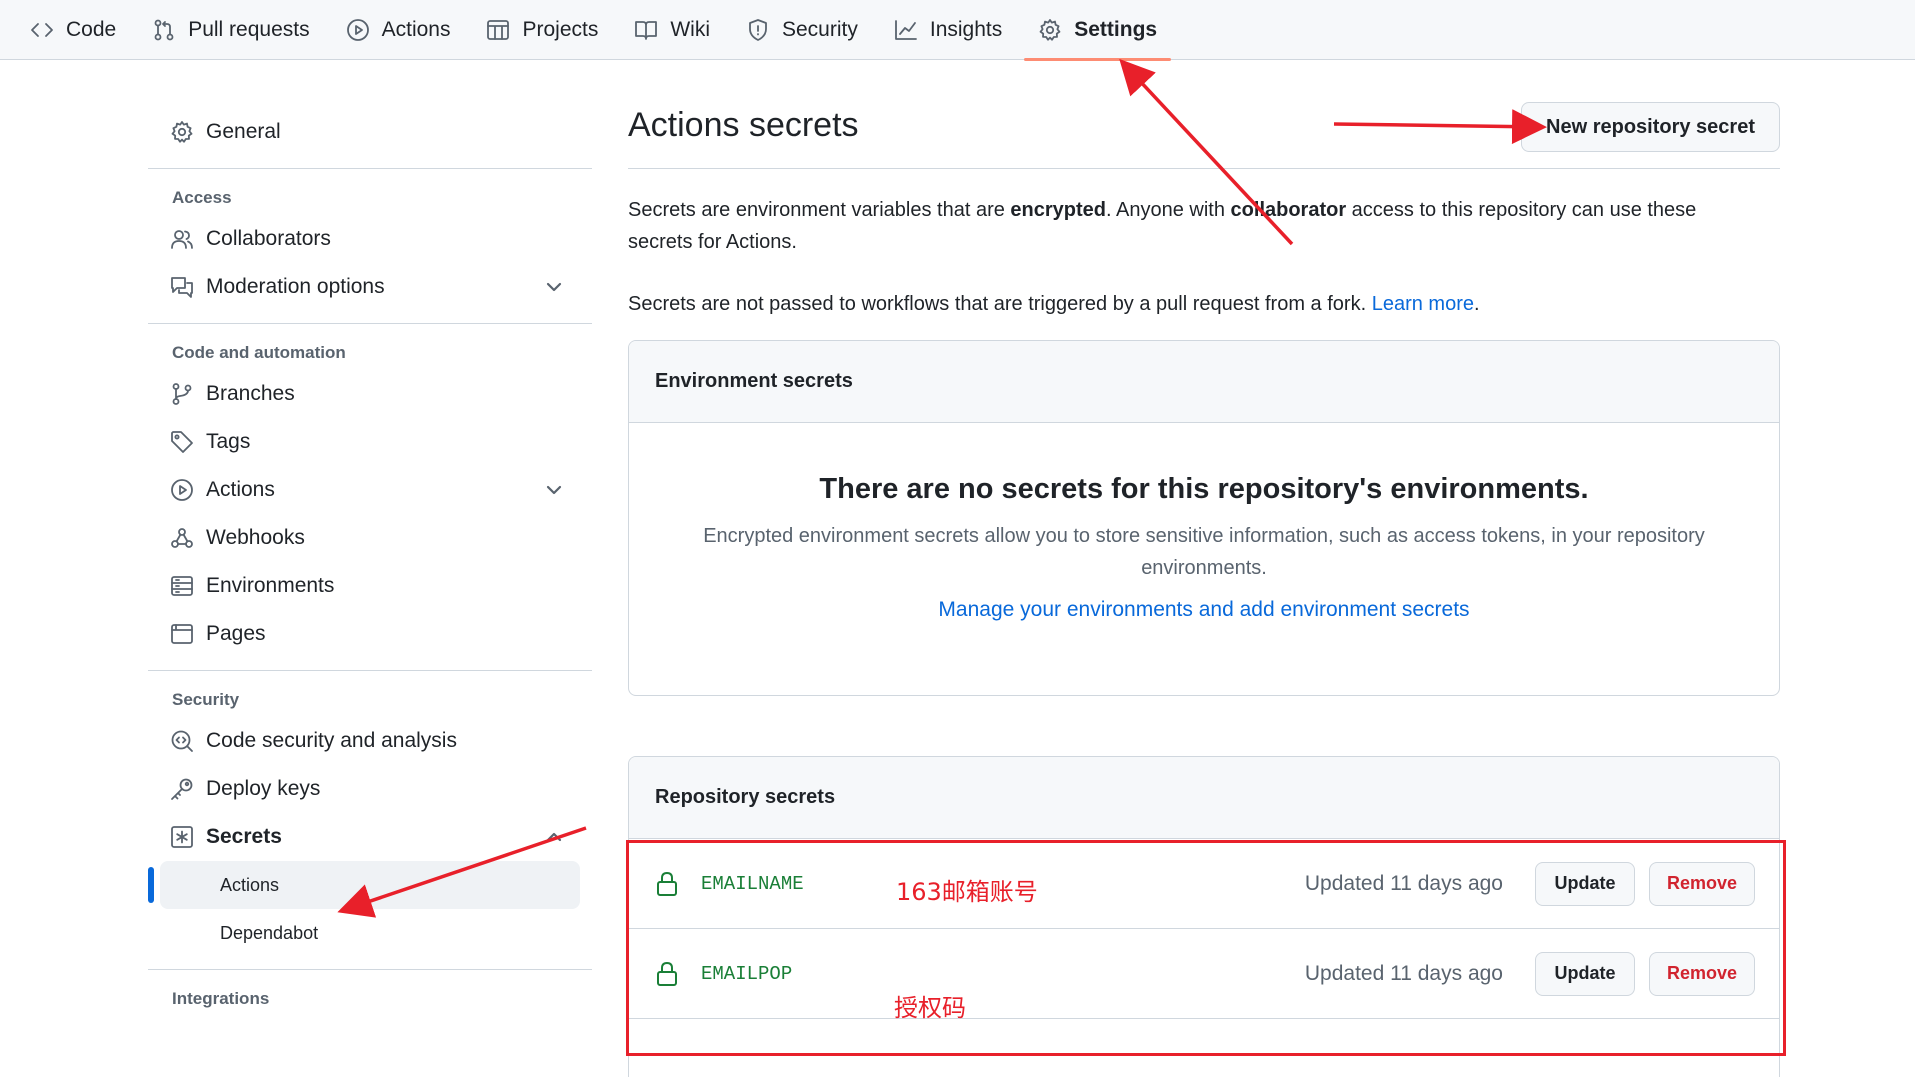 The width and height of the screenshot is (1915, 1077). Describe the element at coordinates (1058, 210) in the screenshot. I see `desc-bold: encrypted` at that location.